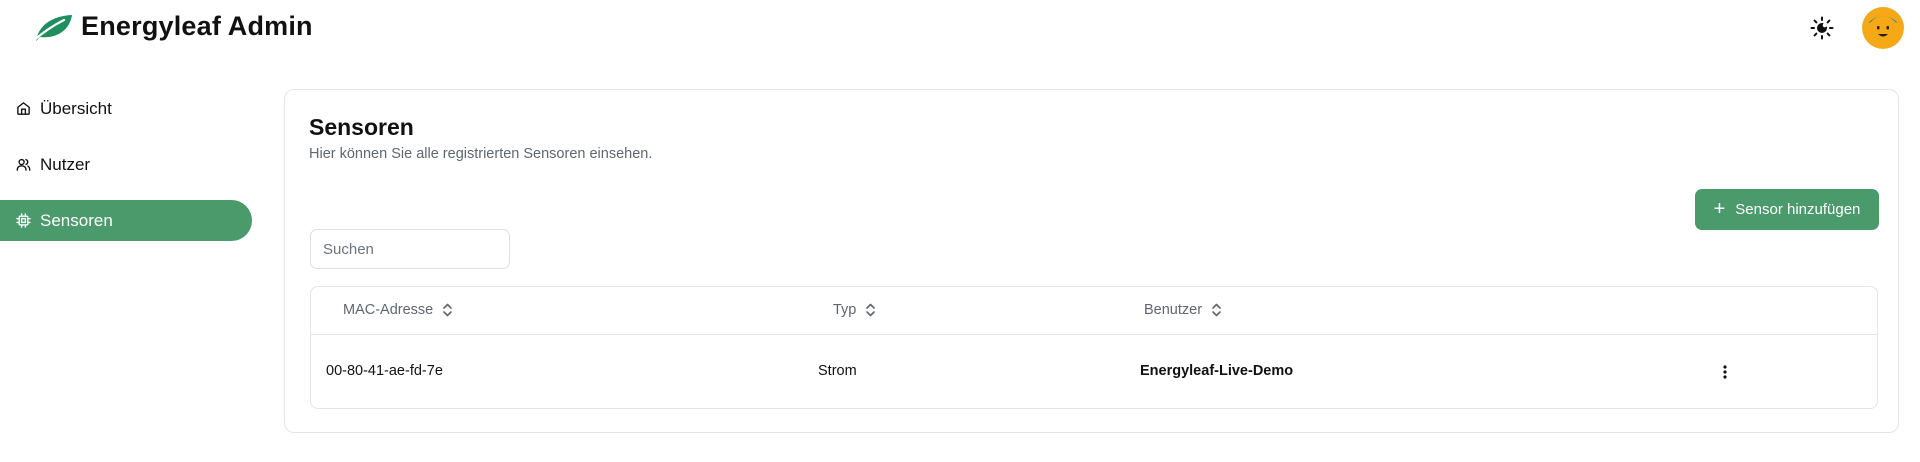  I want to click on column-header-mac: MAC-Adresse, so click(398, 310).